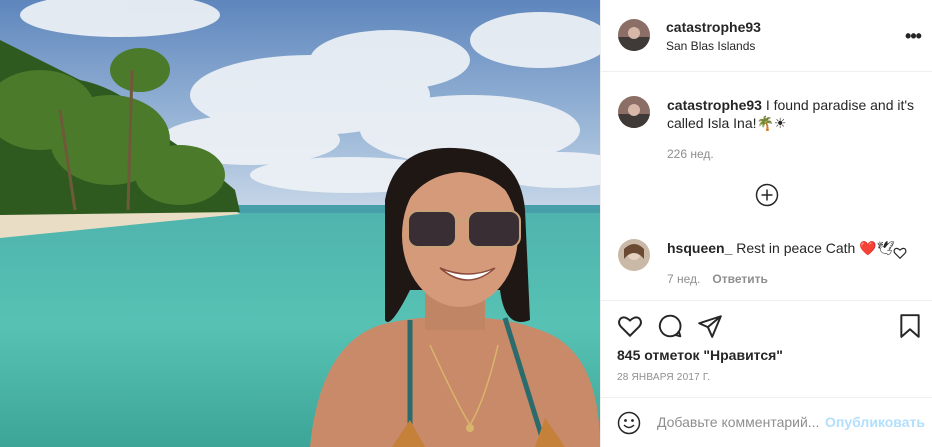 The height and width of the screenshot is (447, 932). I want to click on publish-button: Опубликовать, so click(875, 422).